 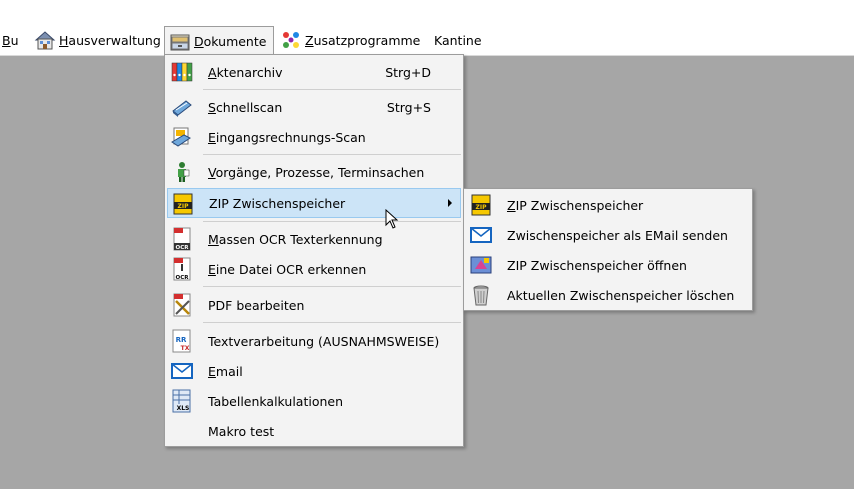 What do you see at coordinates (291, 40) in the screenshot?
I see `puzzle-icon` at bounding box center [291, 40].